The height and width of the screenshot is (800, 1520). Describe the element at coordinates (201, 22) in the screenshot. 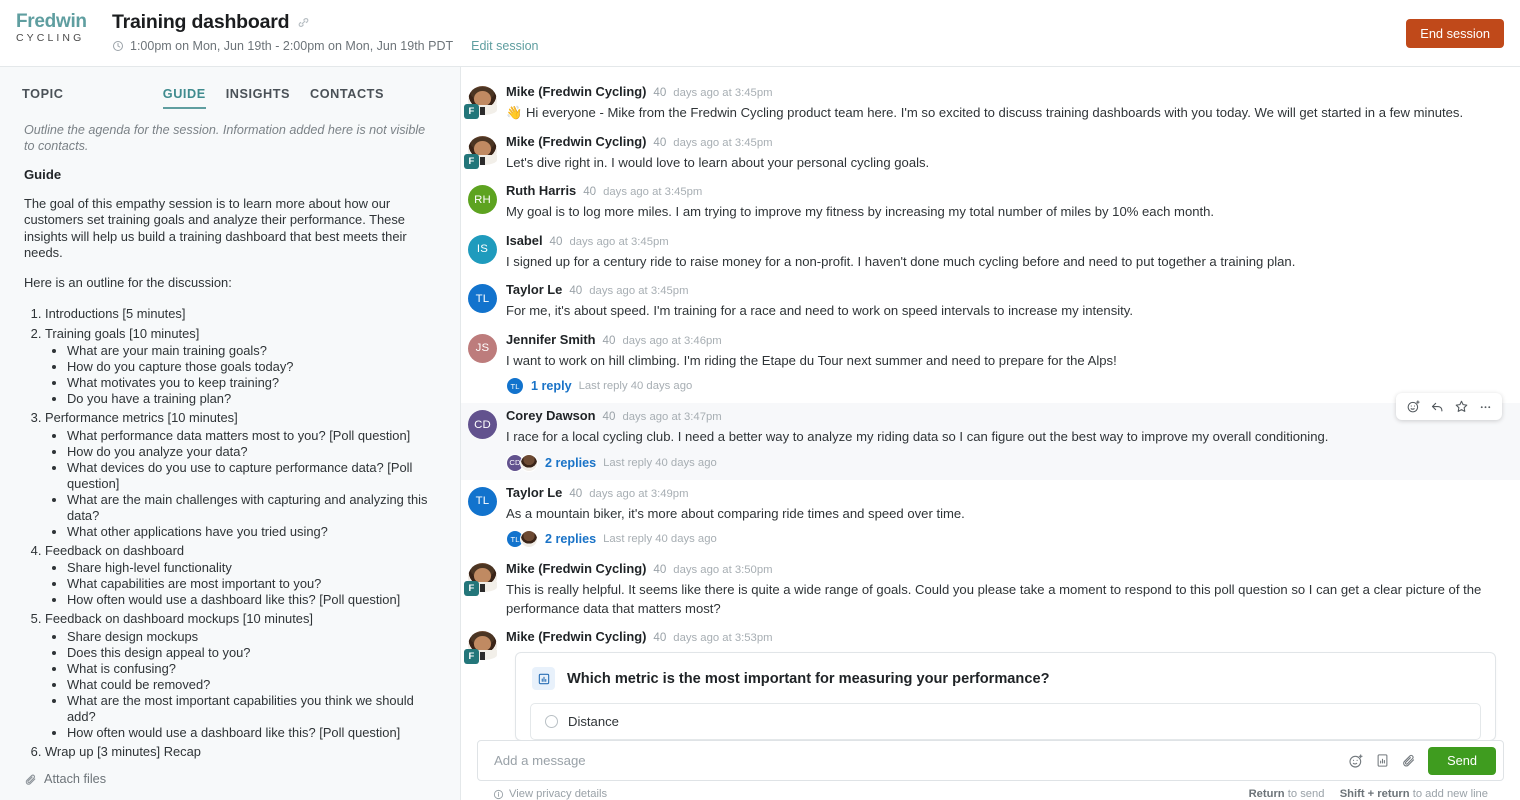

I see `page-title: Training dashboard` at that location.